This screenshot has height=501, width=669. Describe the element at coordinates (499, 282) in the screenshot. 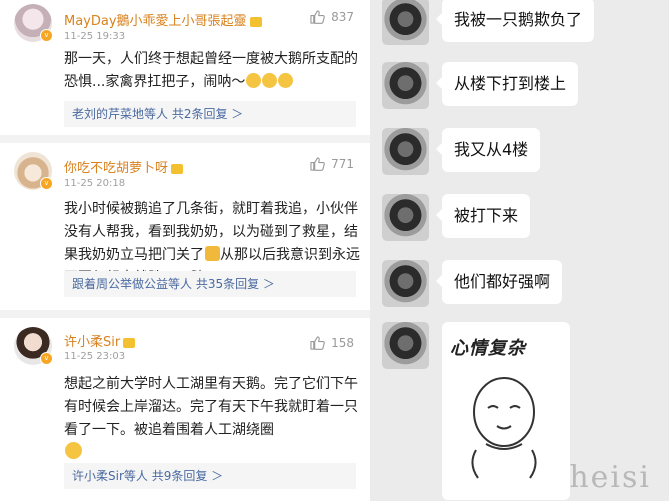

I see `message-bubble: 他们都好强啊` at that location.